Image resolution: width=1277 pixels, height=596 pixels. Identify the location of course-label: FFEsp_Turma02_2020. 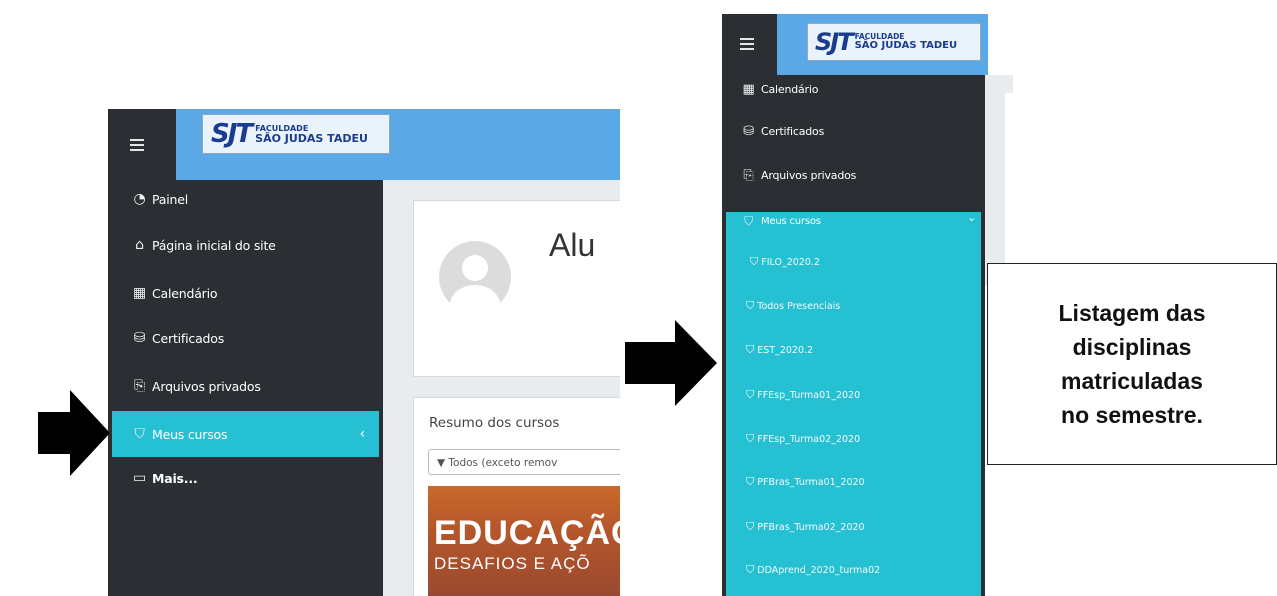
(809, 439).